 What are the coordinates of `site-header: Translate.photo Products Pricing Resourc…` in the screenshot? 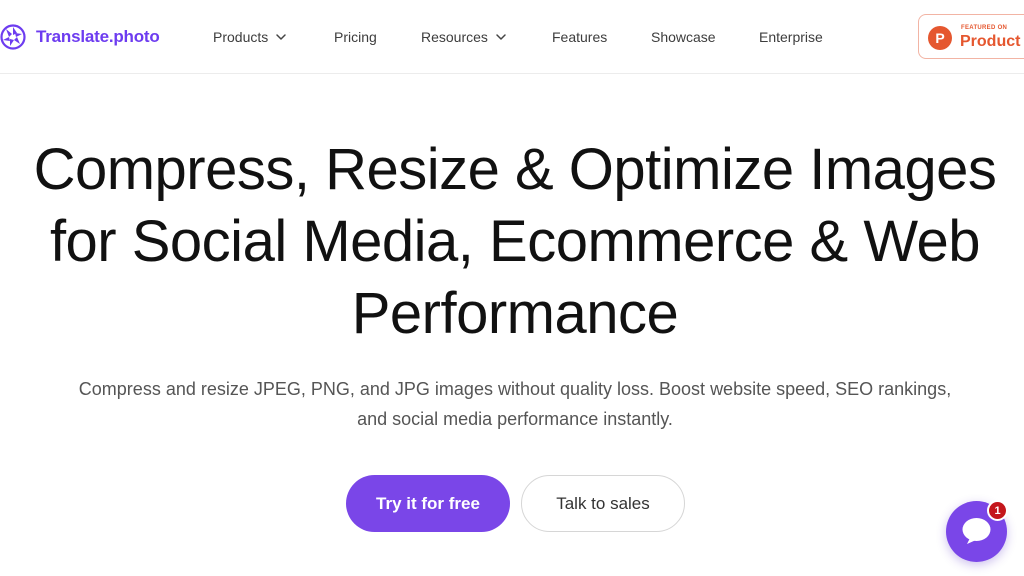 It's located at (512, 37).